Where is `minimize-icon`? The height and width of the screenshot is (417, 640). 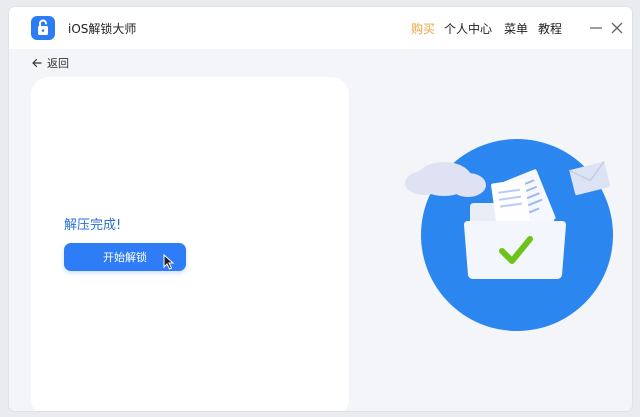
minimize-icon is located at coordinates (596, 28).